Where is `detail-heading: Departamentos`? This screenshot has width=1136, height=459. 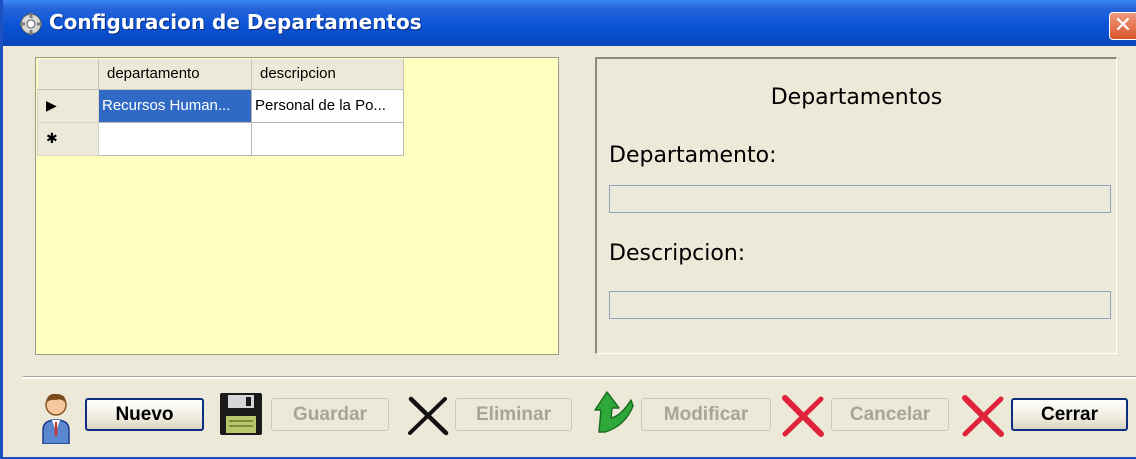 detail-heading: Departamentos is located at coordinates (856, 97).